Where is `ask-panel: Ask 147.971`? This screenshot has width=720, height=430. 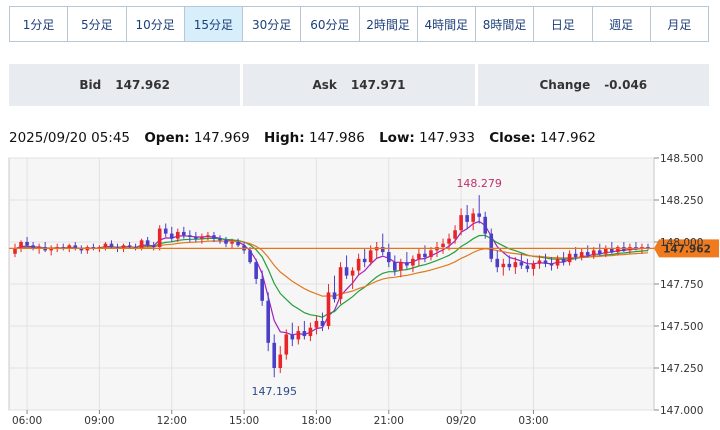
ask-panel: Ask 147.971 is located at coordinates (359, 85).